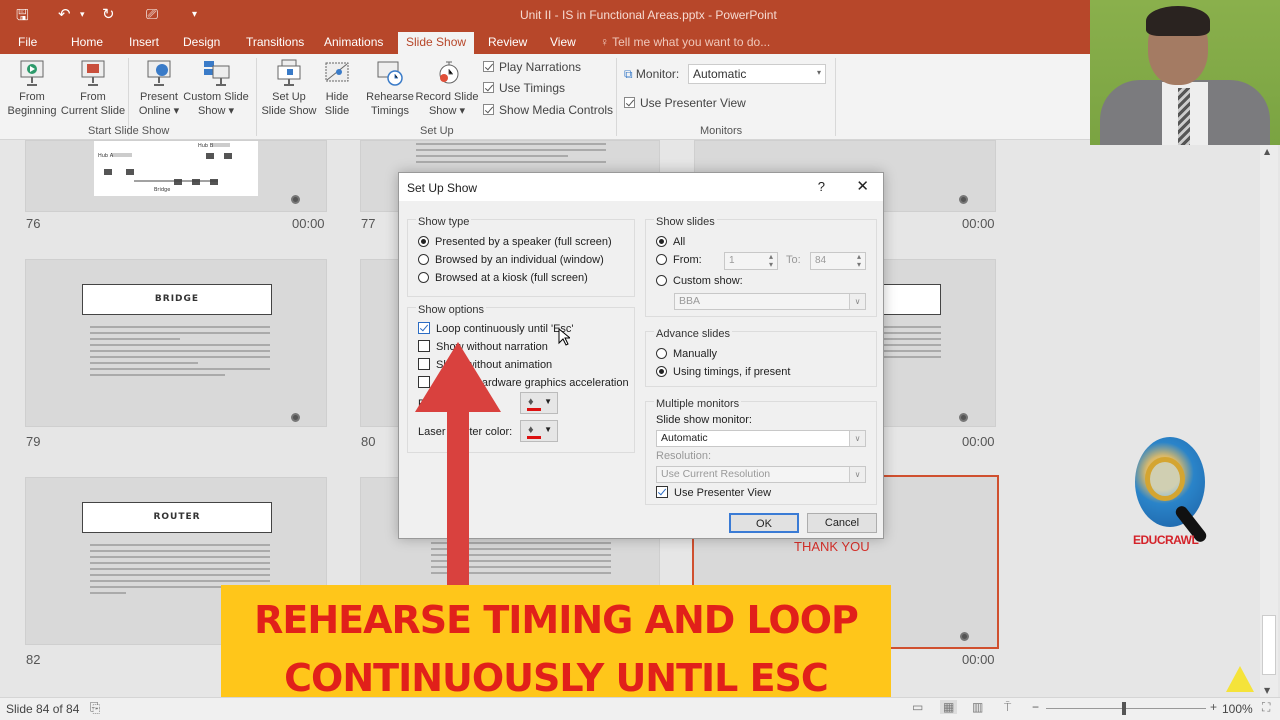 Image resolution: width=1280 pixels, height=720 pixels. What do you see at coordinates (539, 431) in the screenshot?
I see `laser-color-button: ♦ ▼` at bounding box center [539, 431].